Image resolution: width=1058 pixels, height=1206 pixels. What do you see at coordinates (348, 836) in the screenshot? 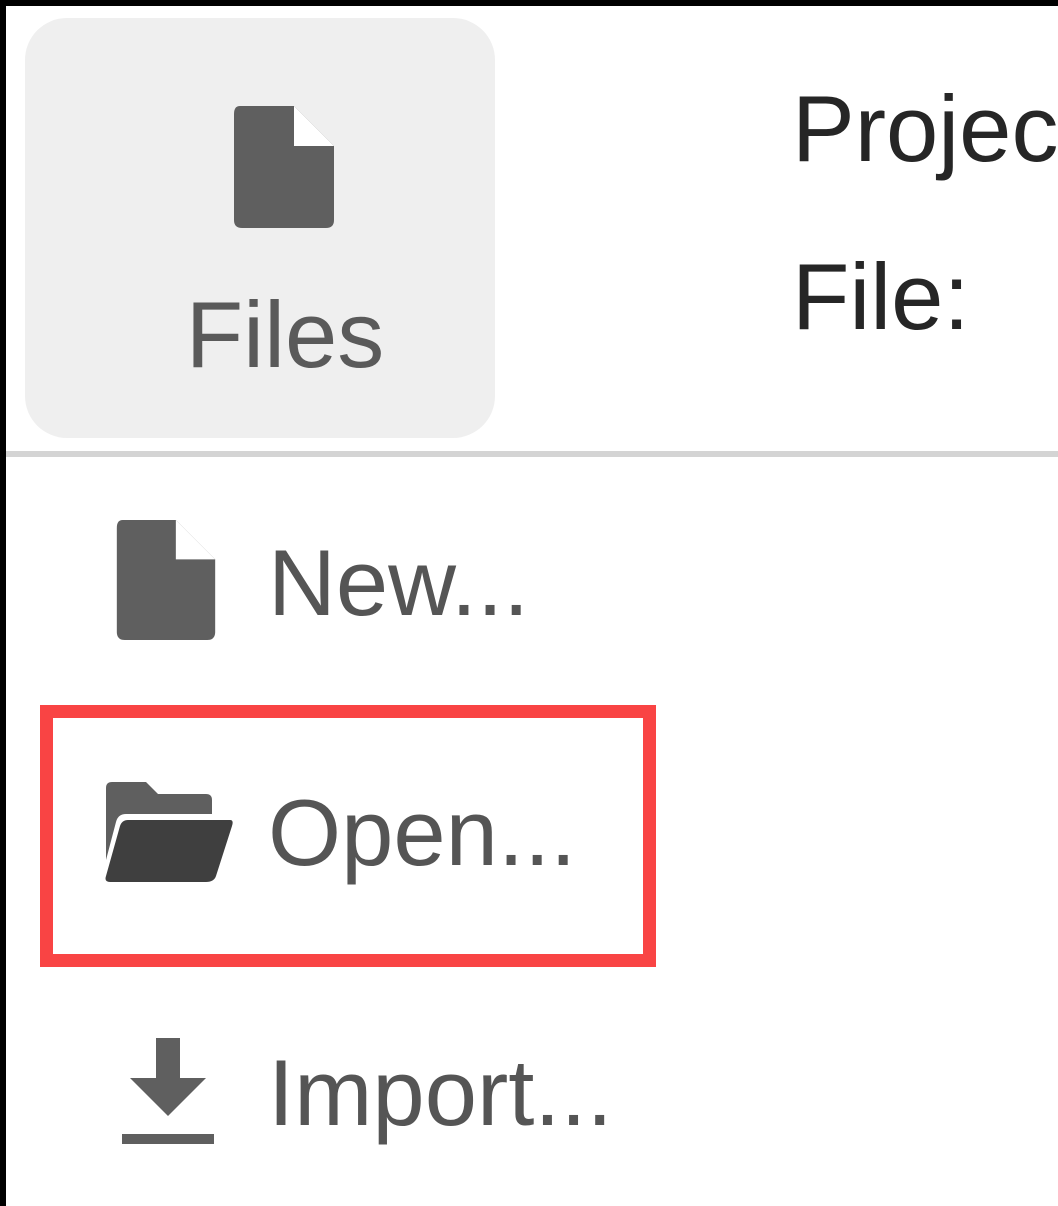
I see `highlight-box` at bounding box center [348, 836].